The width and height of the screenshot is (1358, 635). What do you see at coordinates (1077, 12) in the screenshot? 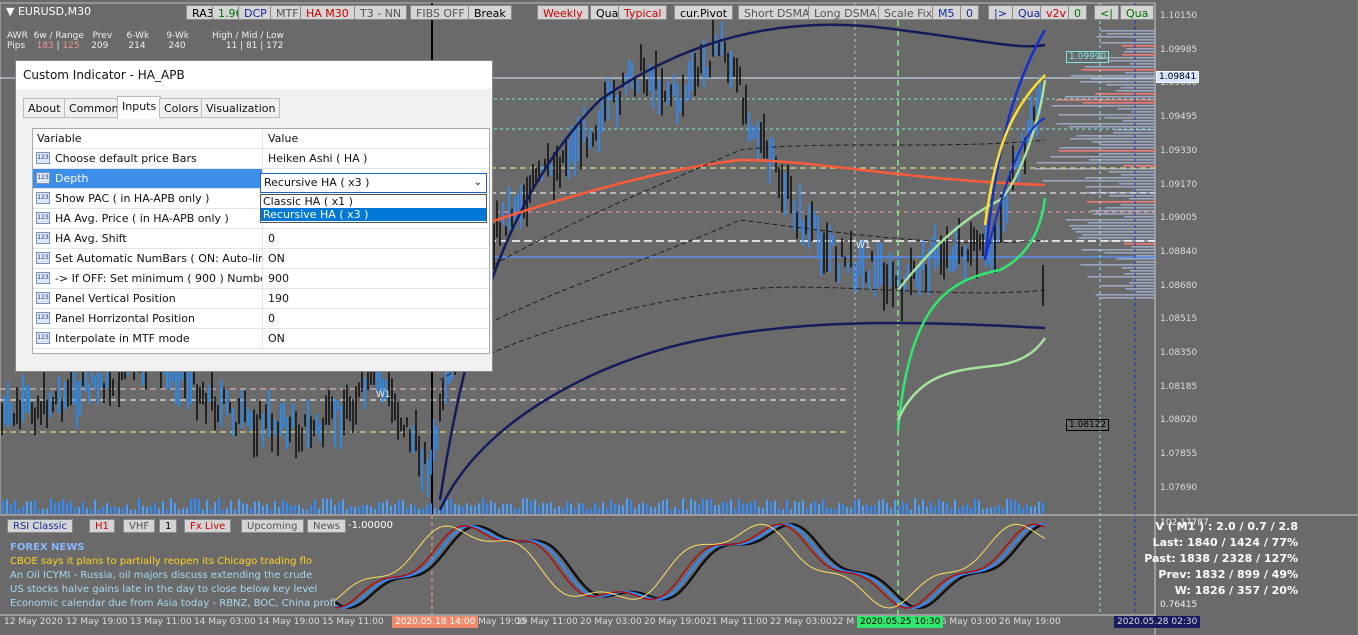
I see `toolbar-button-20: 0` at bounding box center [1077, 12].